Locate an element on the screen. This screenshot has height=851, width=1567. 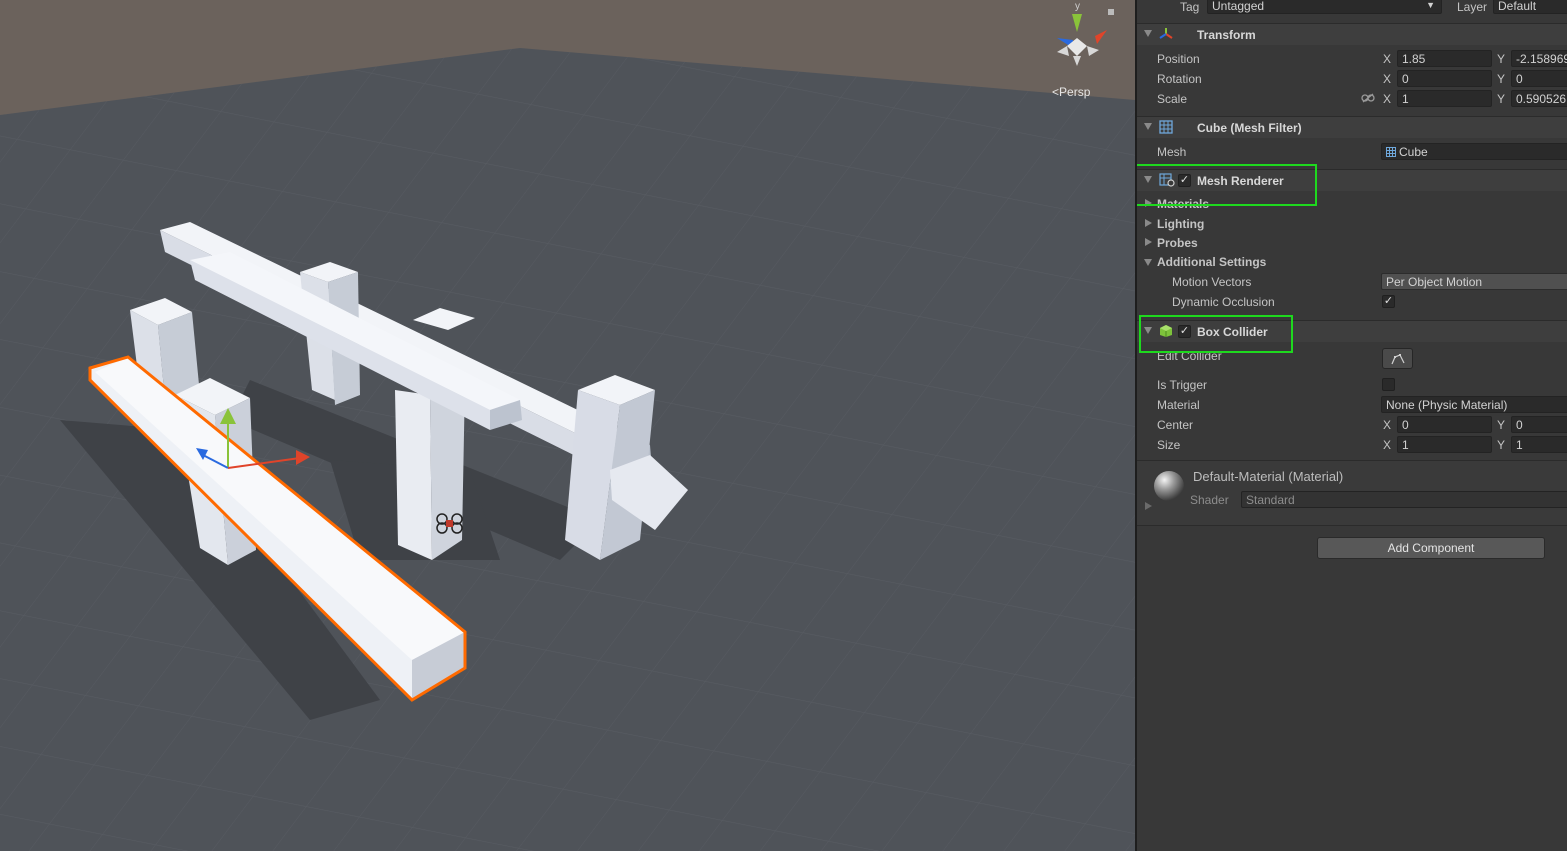
motion-vectors-row: Motion Vectors Per Object Motion is located at coordinates (1352, 282).